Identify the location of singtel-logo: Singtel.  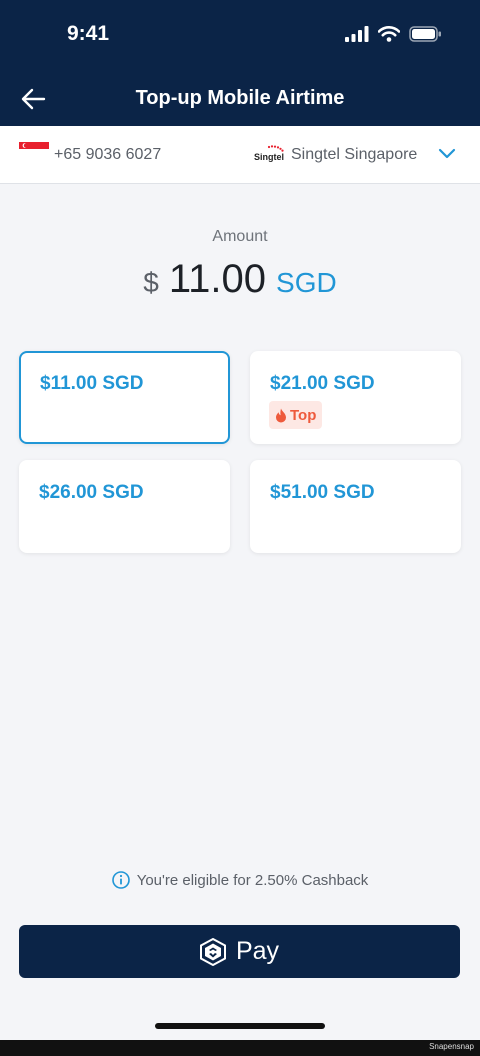
(269, 153).